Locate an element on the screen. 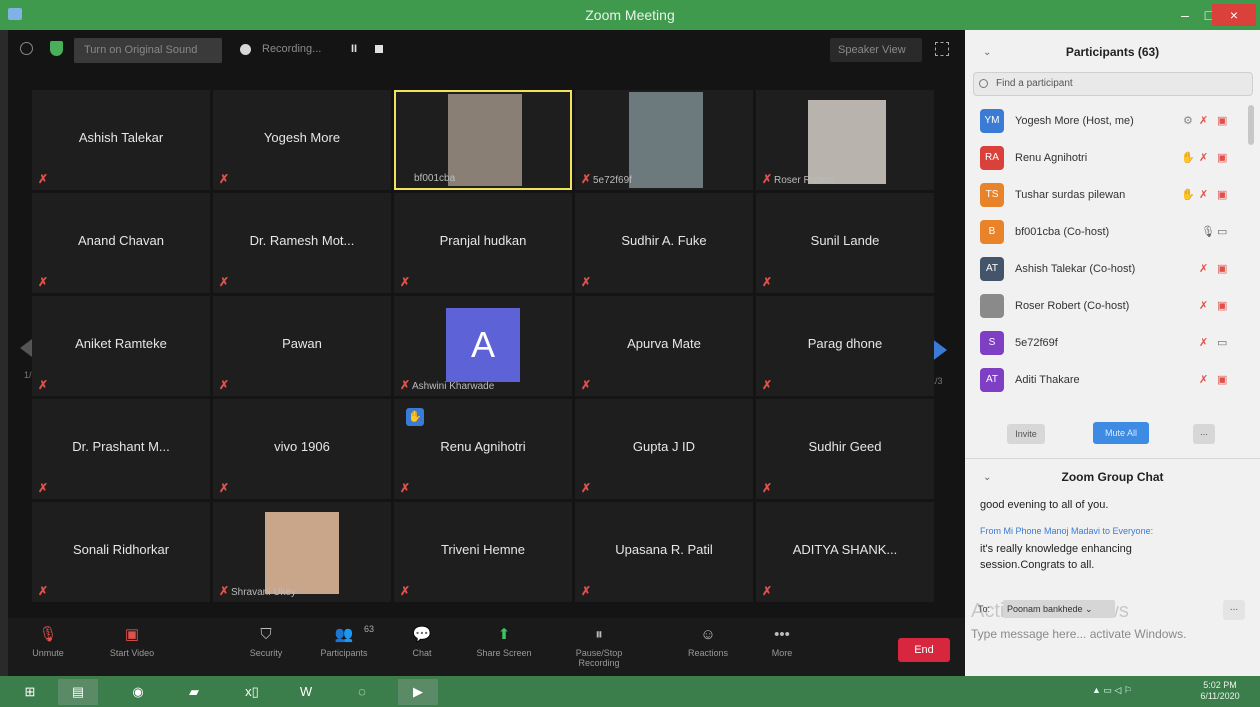  invite-button: Invite is located at coordinates (1026, 434).